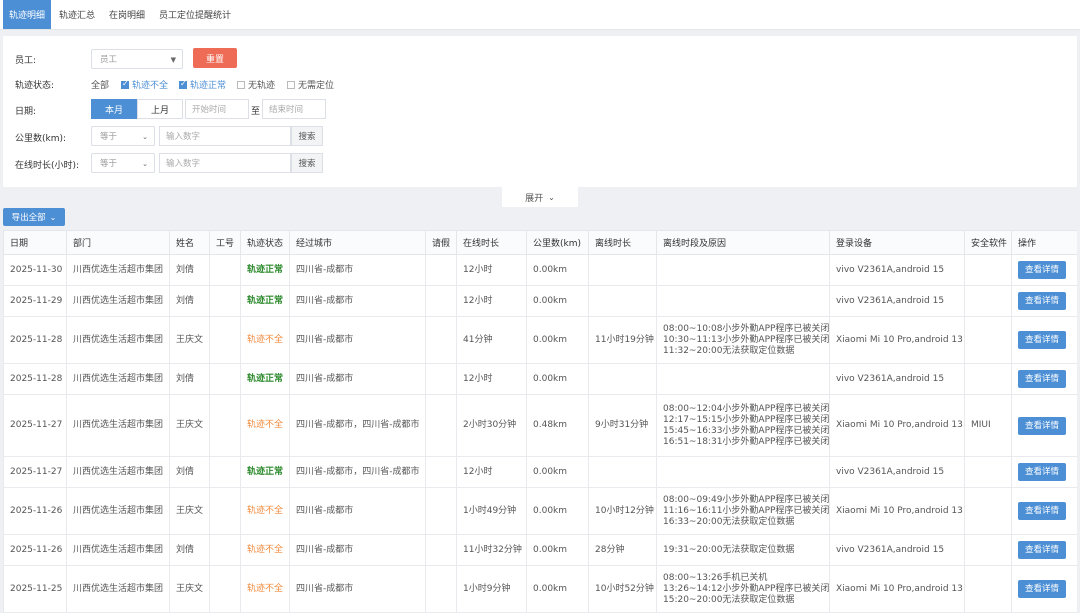 The image size is (1080, 613). Describe the element at coordinates (225, 163) in the screenshot. I see `online-input: 输入数字` at that location.